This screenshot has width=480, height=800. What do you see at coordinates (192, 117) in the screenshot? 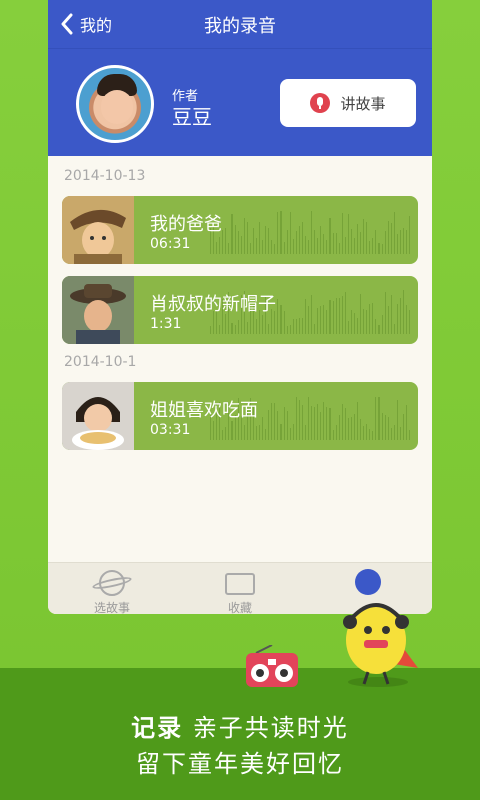
I see `author-name: 豆豆` at bounding box center [192, 117].